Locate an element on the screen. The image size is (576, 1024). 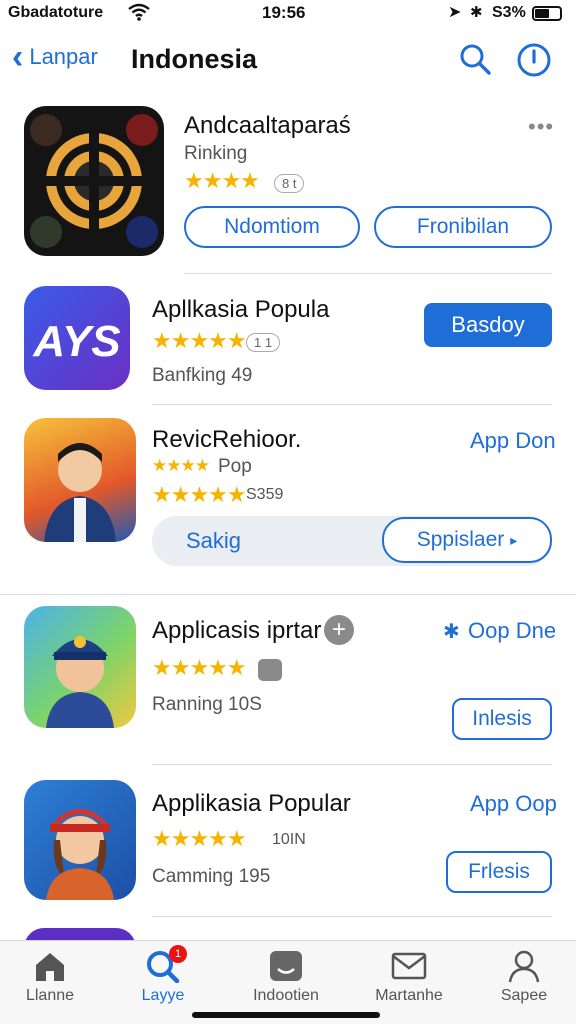
app-link: Oop Dne is located at coordinates (512, 631).